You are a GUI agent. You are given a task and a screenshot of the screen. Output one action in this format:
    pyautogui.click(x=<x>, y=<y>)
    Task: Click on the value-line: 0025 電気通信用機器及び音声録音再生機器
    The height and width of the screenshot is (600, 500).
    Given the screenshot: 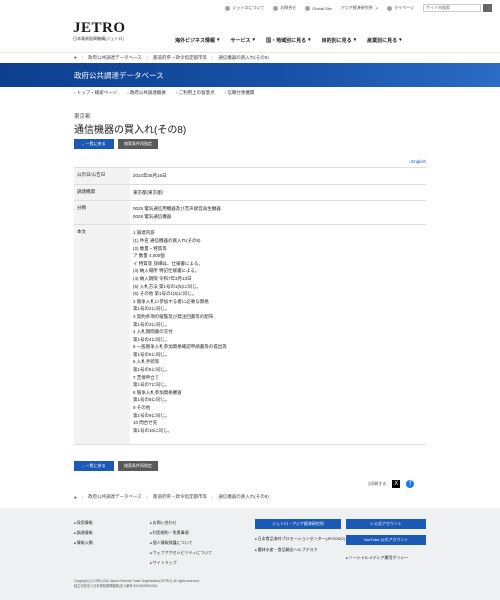 What is the action you would take?
    pyautogui.click(x=177, y=209)
    